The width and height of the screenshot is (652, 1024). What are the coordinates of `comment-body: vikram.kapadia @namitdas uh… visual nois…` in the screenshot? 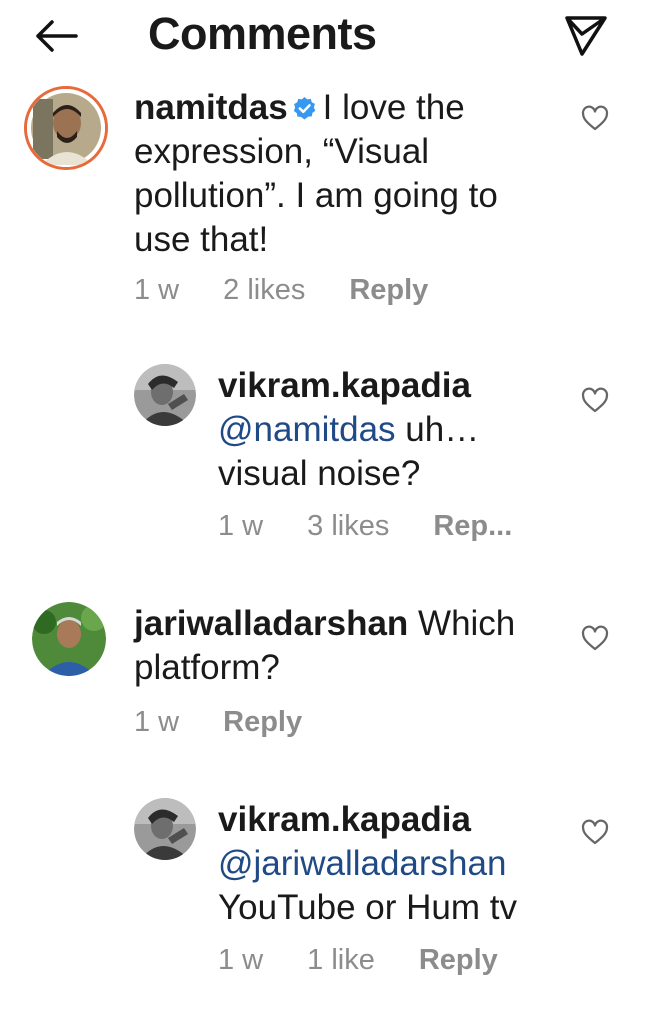 It's located at (383, 430).